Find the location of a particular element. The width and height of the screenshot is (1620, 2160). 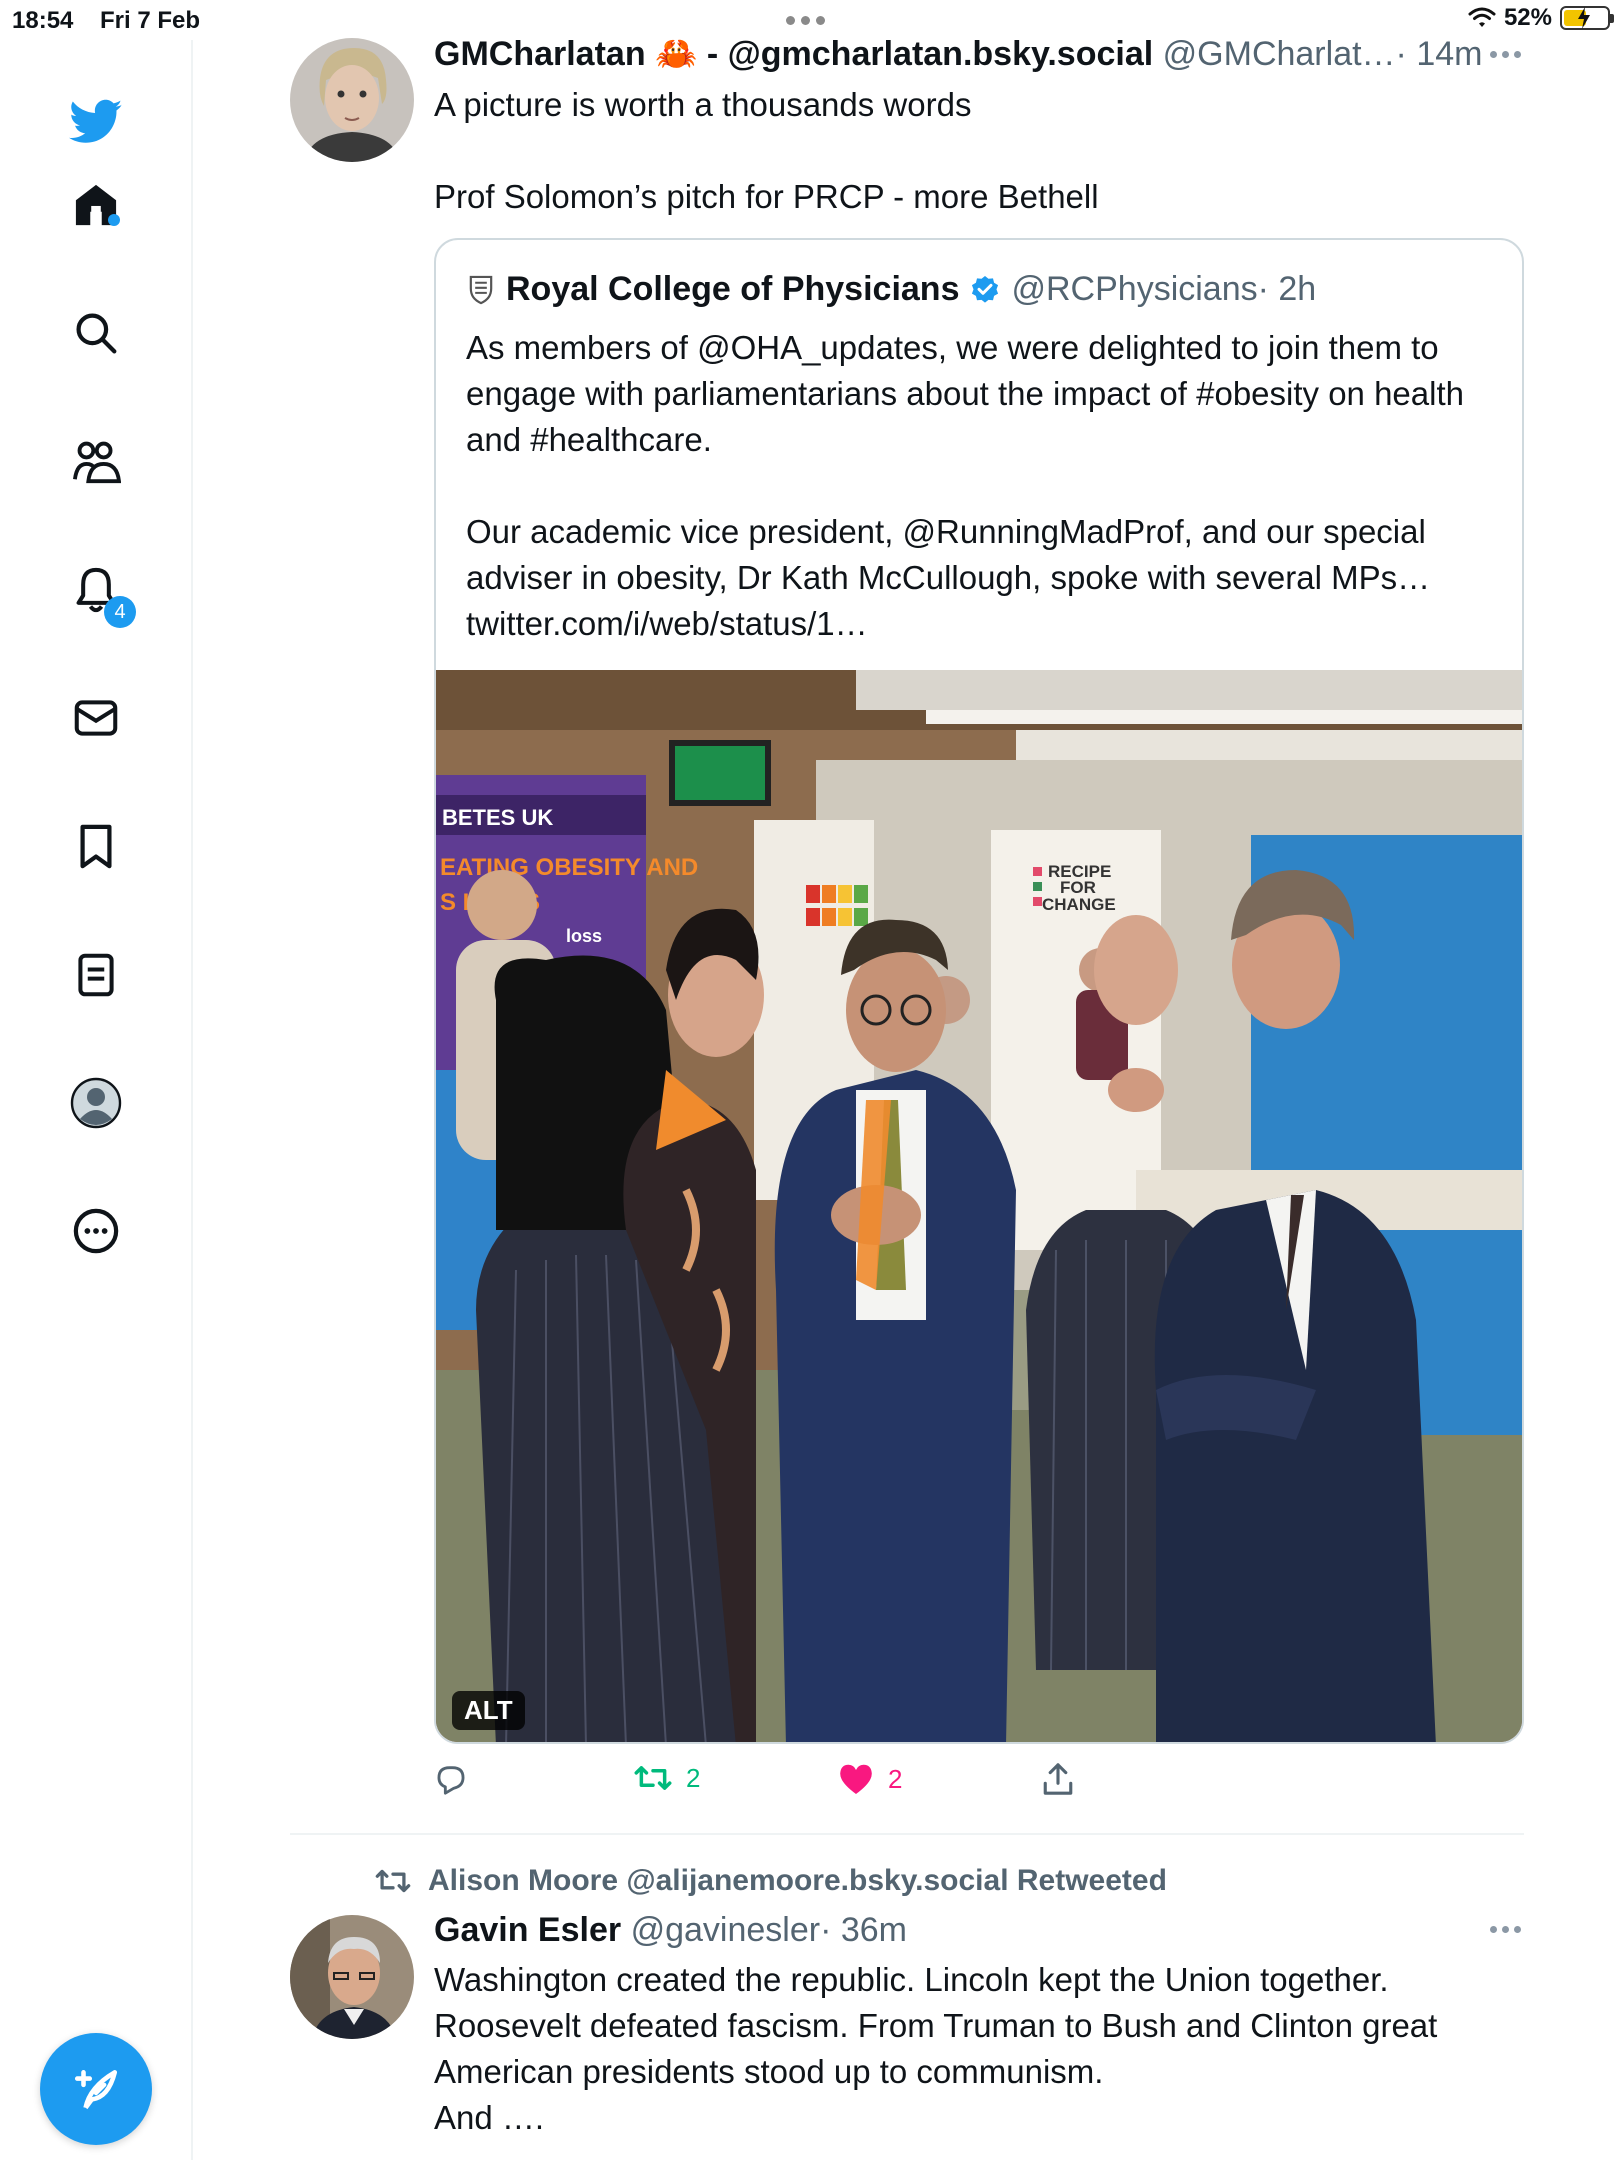

display-name: Gavin Esler is located at coordinates (527, 1930).